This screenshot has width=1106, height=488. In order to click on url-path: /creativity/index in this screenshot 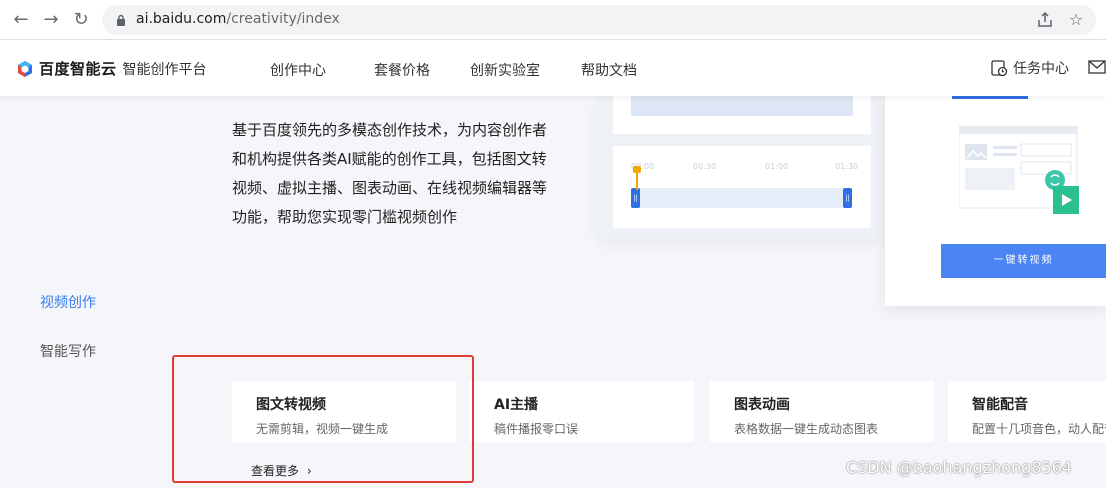, I will do `click(283, 19)`.